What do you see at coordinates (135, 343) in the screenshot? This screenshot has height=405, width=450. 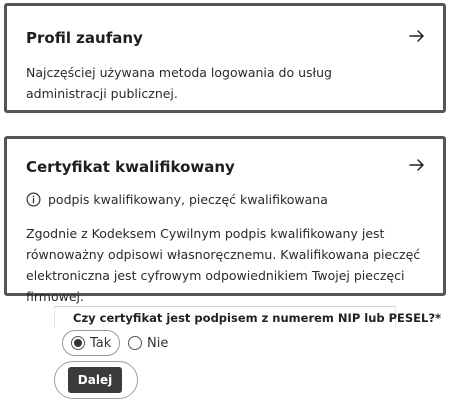 I see `radio-unselected-icon` at bounding box center [135, 343].